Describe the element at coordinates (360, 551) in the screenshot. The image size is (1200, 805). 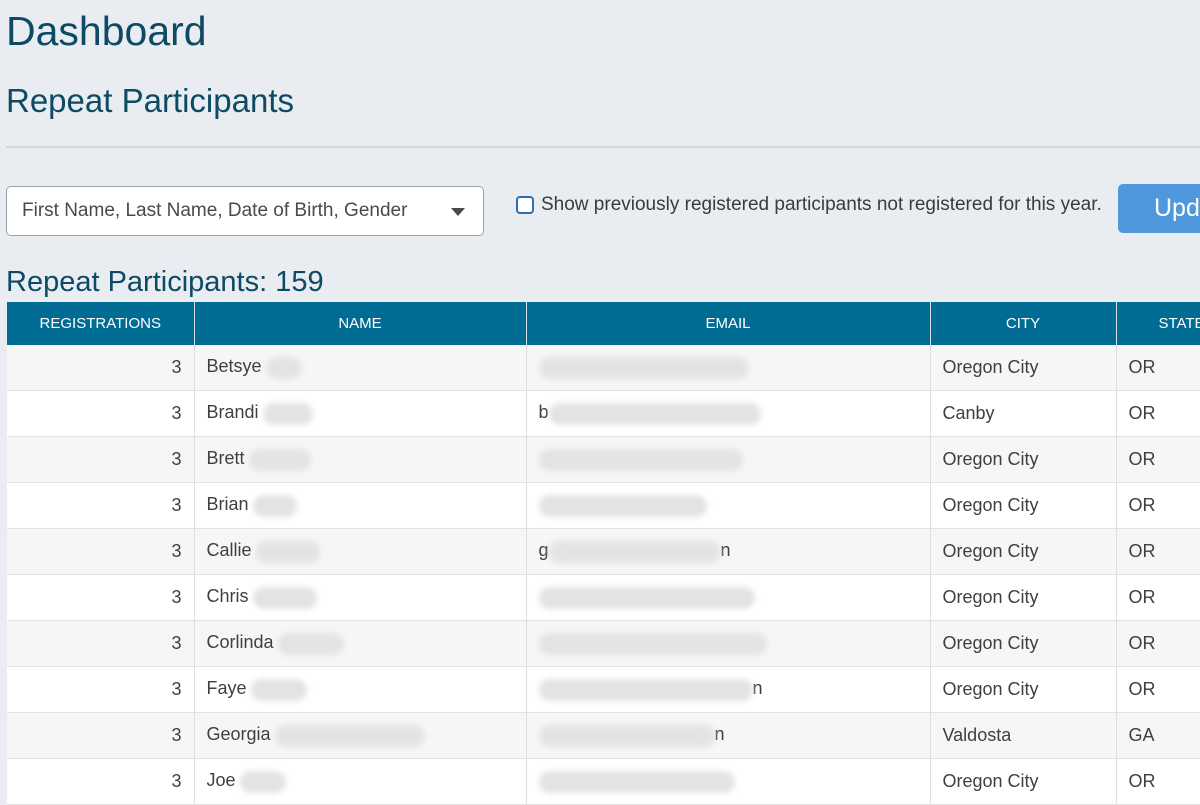
I see `name-cell: Callie` at that location.